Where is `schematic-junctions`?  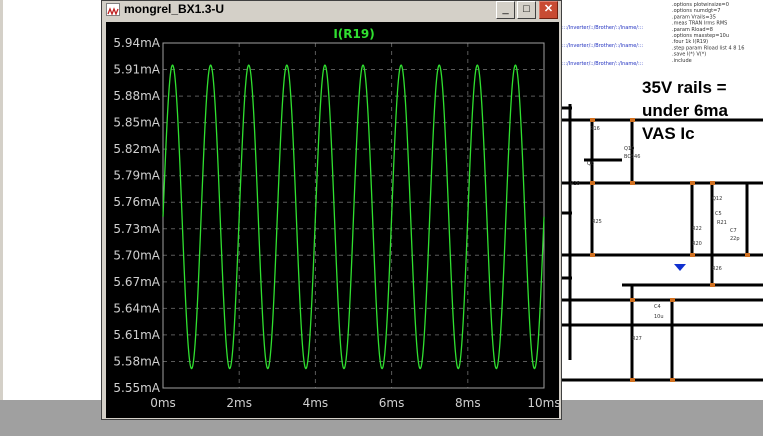 schematic-junctions is located at coordinates (670, 250).